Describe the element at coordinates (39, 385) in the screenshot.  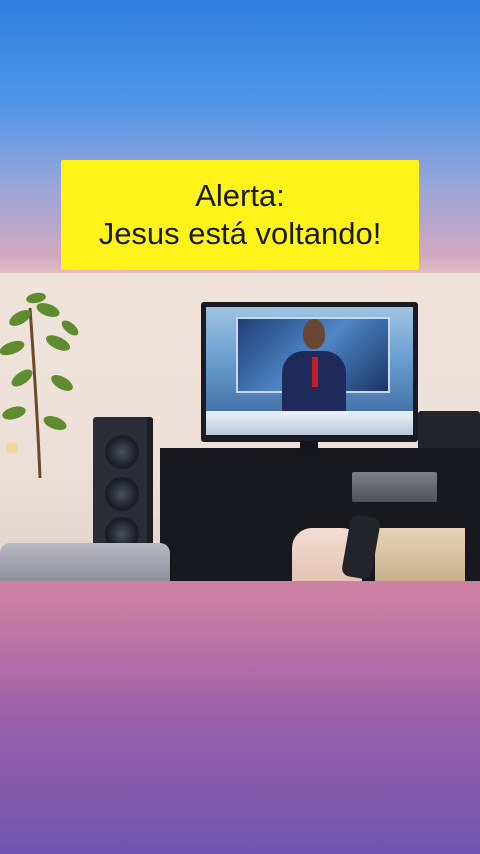
I see `plant-illustration` at that location.